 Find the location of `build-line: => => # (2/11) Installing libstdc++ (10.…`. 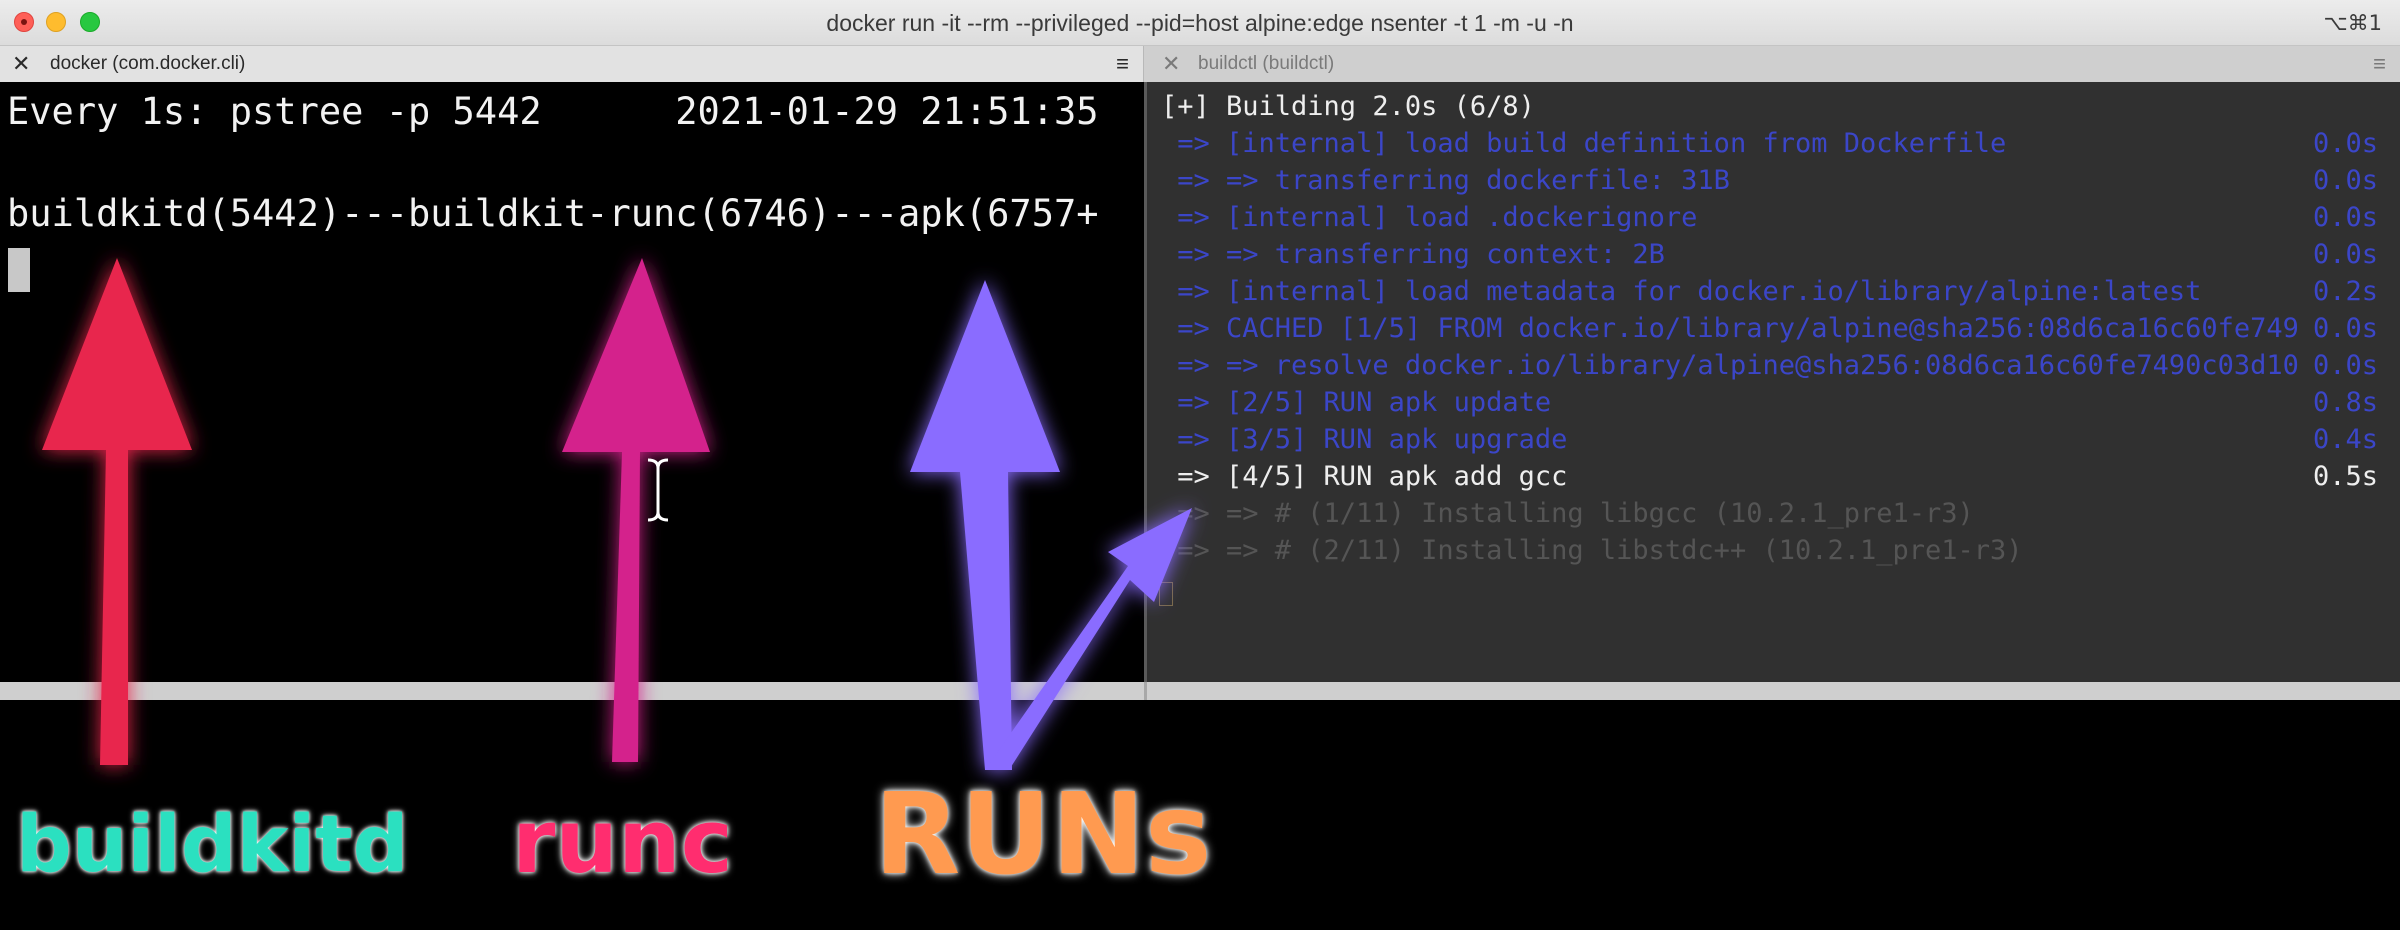

build-line: => => # (2/11) Installing libstdc++ (10.… is located at coordinates (1592, 550).